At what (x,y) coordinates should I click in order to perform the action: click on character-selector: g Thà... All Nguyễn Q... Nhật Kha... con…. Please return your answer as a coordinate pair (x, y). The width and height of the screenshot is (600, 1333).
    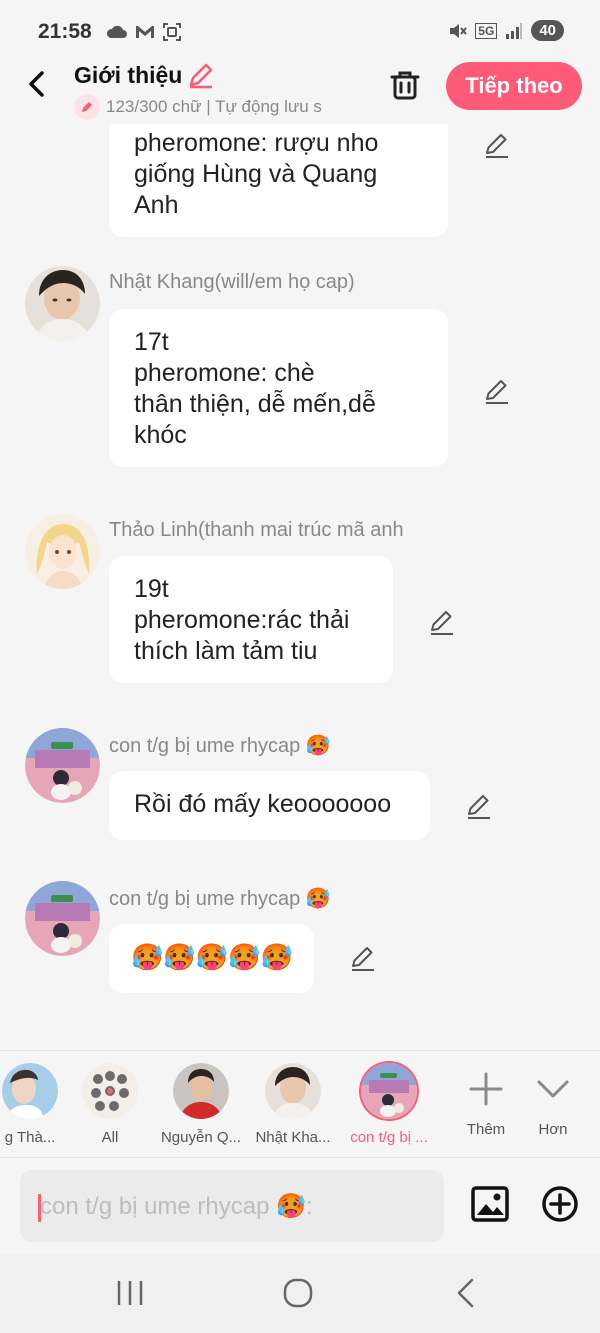
    Looking at the image, I should click on (300, 1103).